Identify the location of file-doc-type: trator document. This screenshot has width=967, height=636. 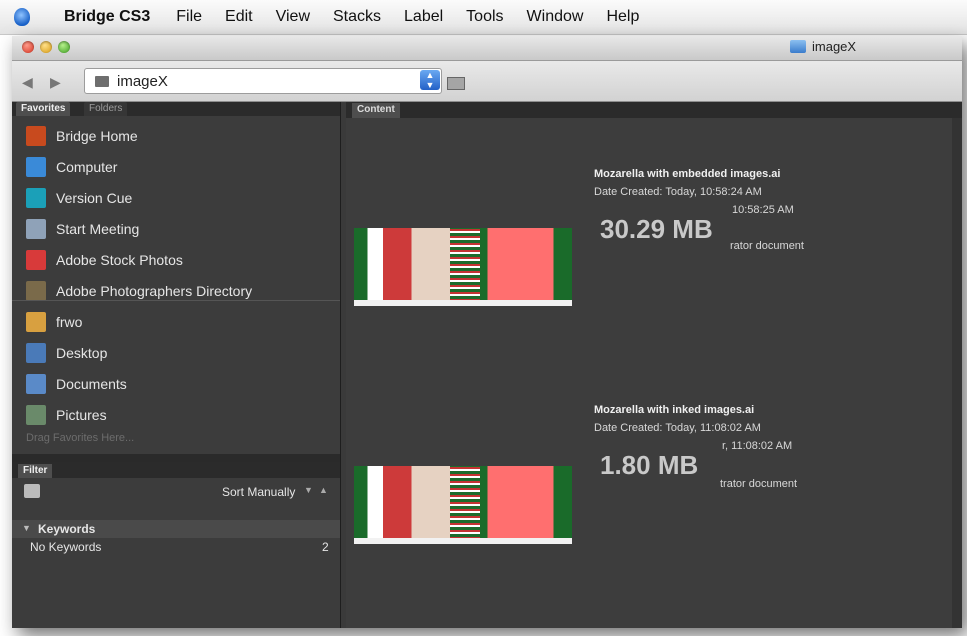
(759, 484).